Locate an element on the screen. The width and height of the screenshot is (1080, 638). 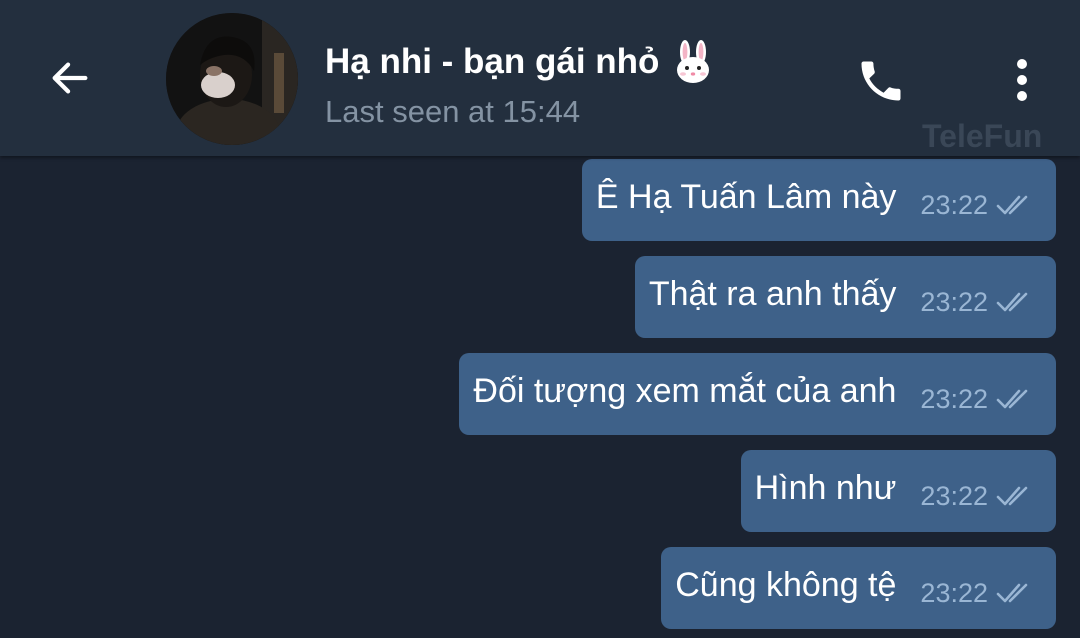
avatar-photo is located at coordinates (232, 79).